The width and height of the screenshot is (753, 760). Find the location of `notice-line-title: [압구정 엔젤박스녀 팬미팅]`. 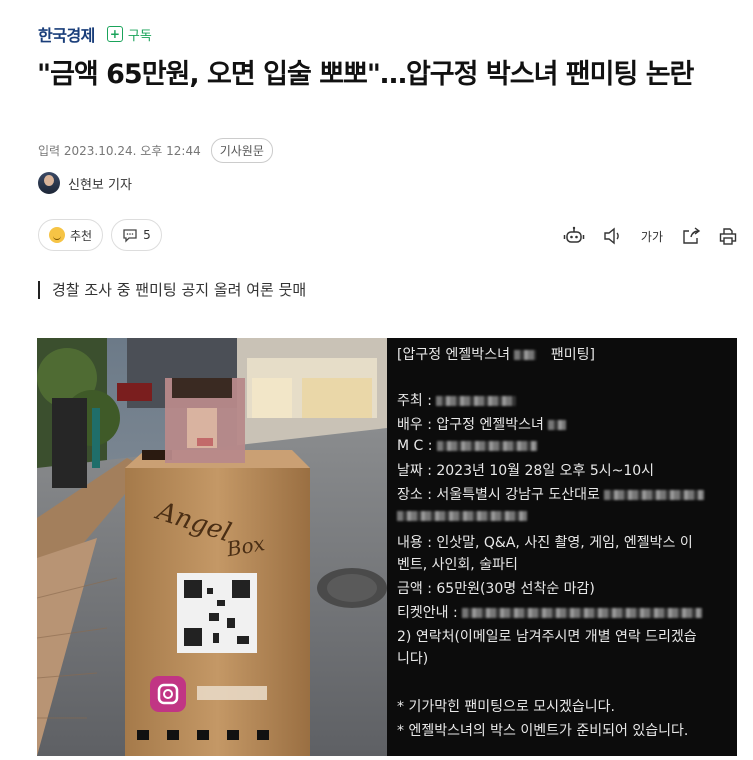

notice-line-title: [압구정 엔젤박스녀 팬미팅] is located at coordinates (496, 354).